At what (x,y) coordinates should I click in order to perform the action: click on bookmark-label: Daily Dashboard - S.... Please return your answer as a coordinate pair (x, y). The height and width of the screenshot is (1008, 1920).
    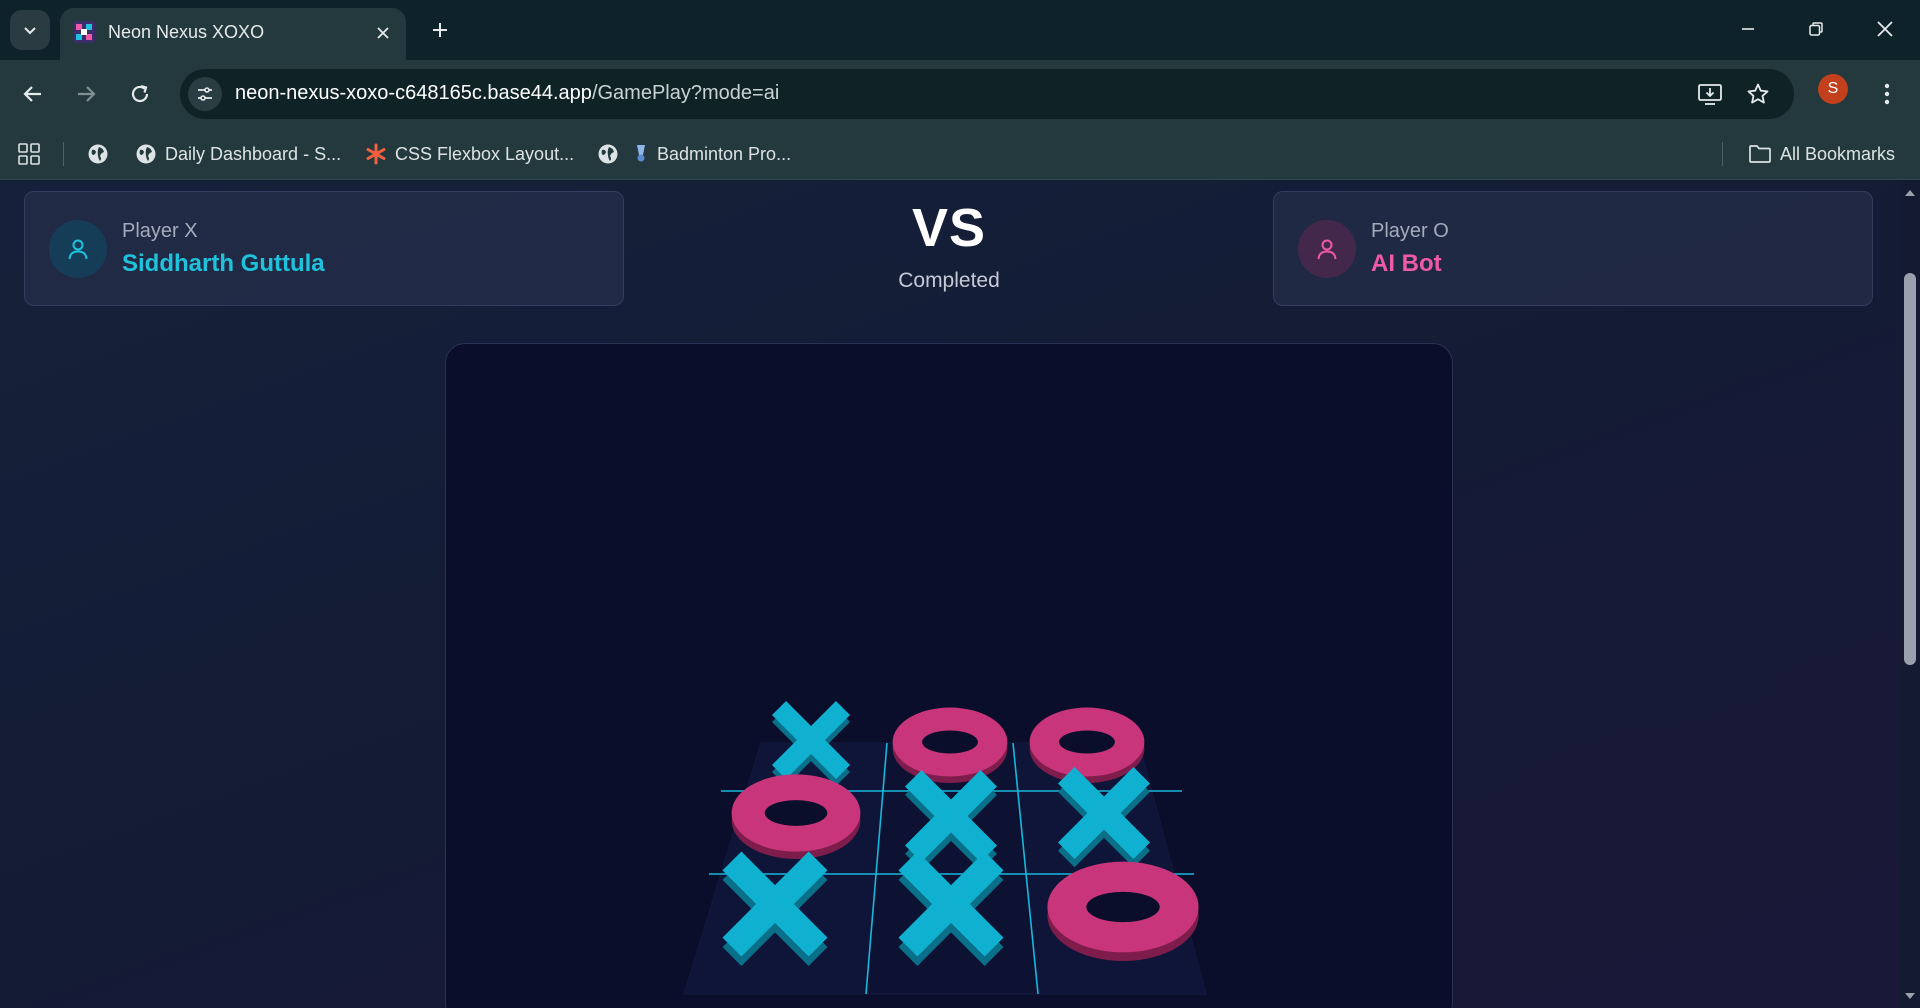
    Looking at the image, I should click on (253, 153).